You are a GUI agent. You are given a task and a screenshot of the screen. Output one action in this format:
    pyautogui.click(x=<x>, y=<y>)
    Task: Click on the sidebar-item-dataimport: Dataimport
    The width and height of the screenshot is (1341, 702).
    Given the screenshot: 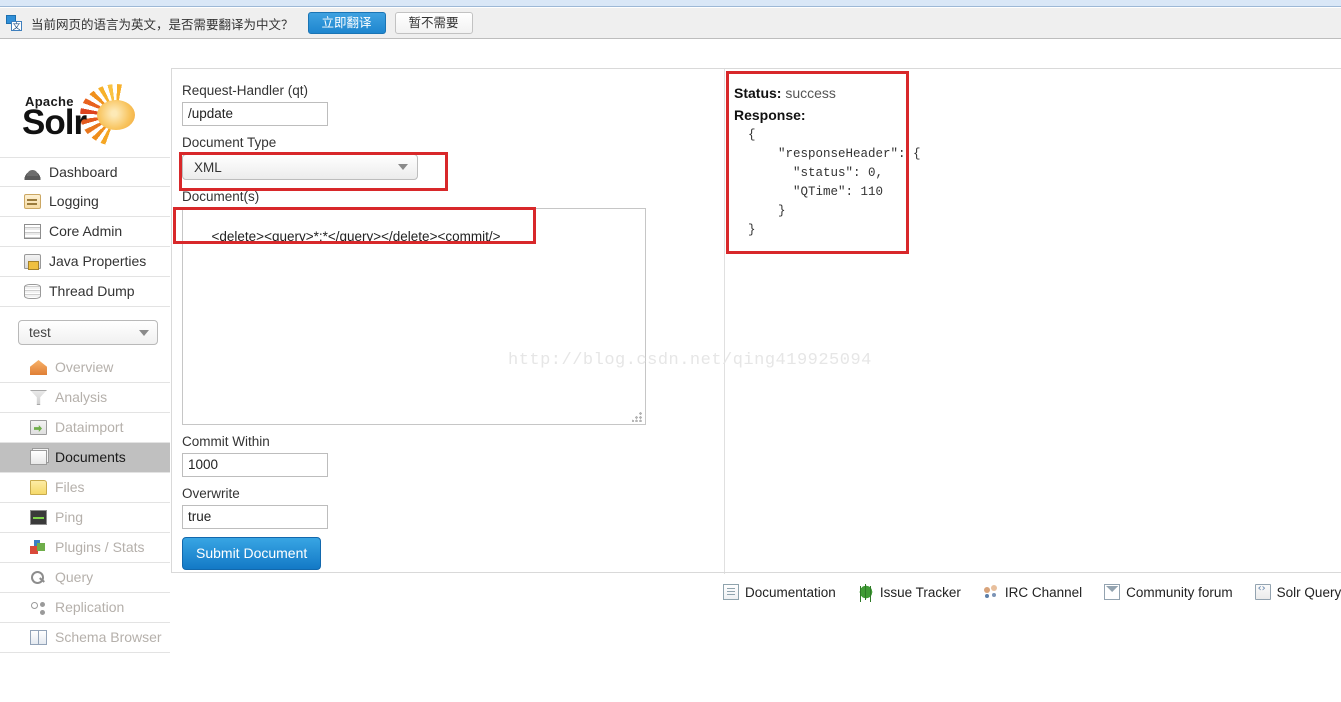 What is the action you would take?
    pyautogui.click(x=85, y=428)
    